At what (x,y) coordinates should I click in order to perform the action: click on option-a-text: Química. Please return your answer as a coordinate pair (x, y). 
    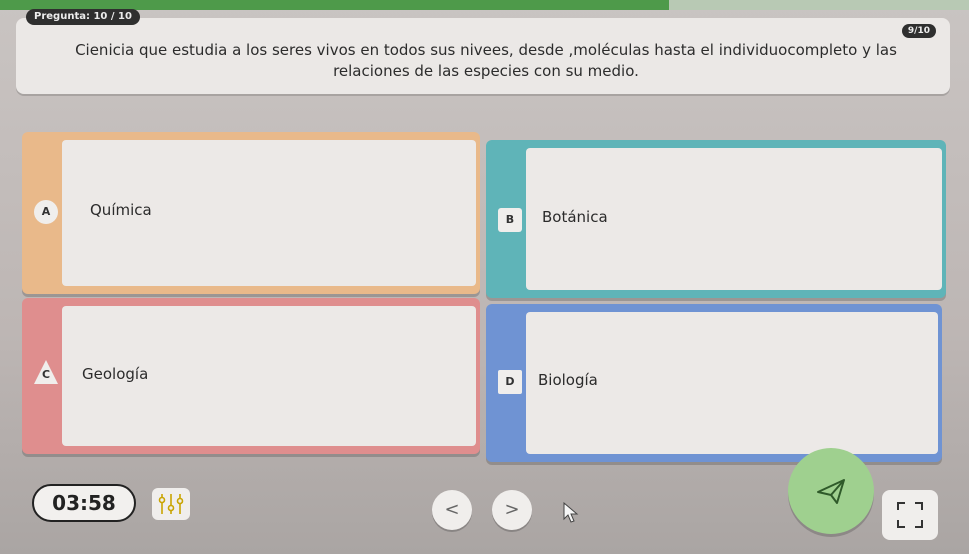
    Looking at the image, I should click on (121, 210).